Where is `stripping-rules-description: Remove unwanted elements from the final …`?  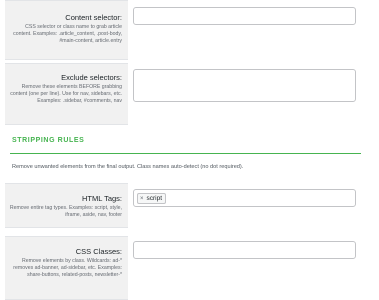 stripping-rules-description: Remove unwanted elements from the final … is located at coordinates (128, 167).